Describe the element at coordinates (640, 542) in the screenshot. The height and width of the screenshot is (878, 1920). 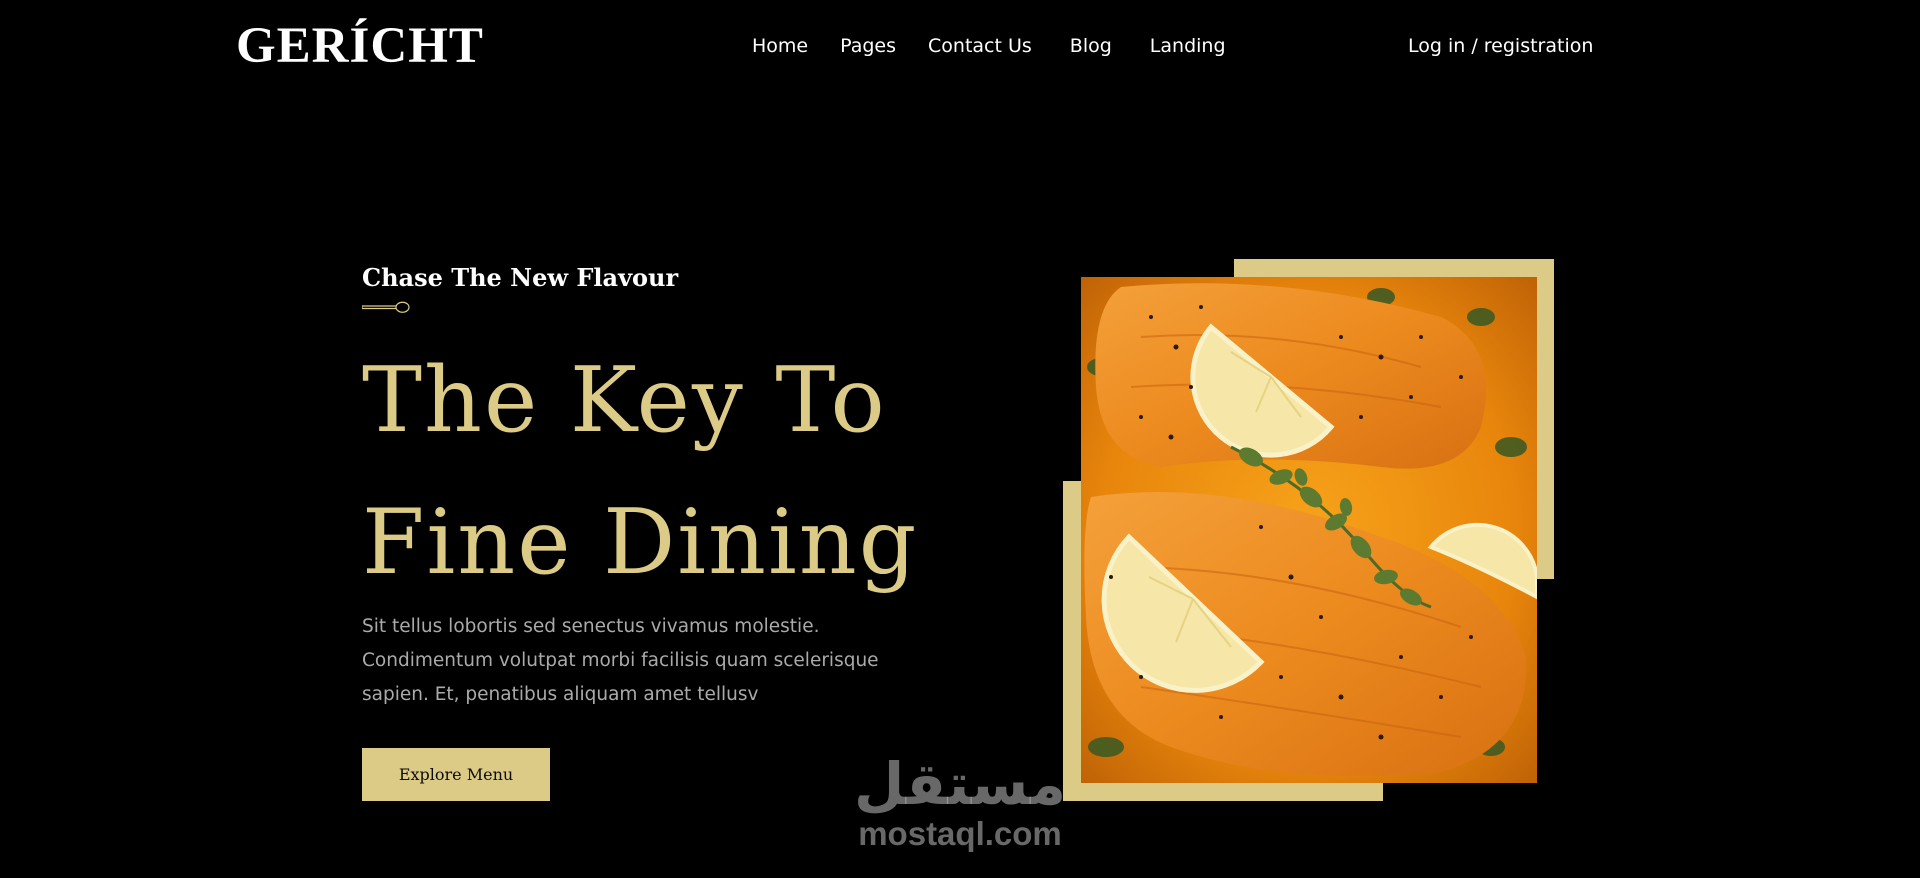
I see `headline-line-2: Fine Dining` at that location.